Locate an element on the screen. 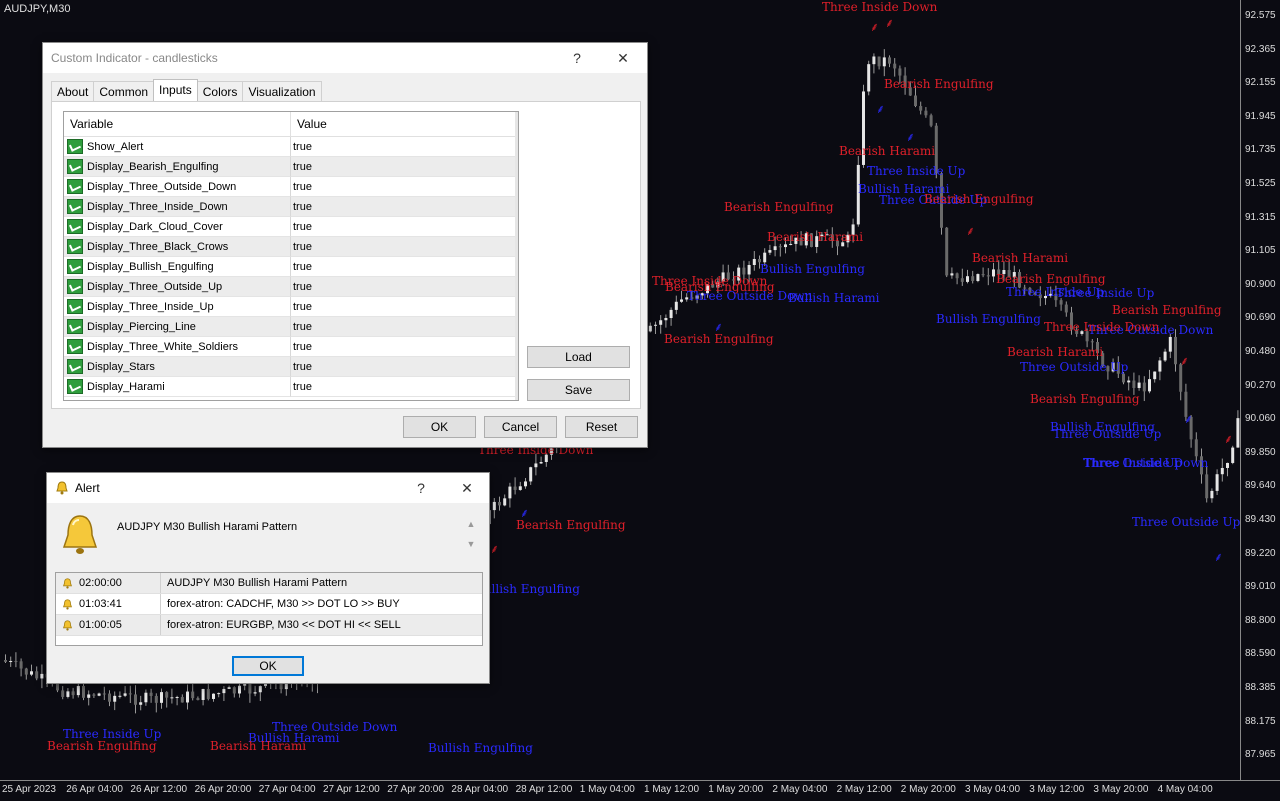 The width and height of the screenshot is (1280, 801). table-row: Display_Three_Inside_Up true is located at coordinates (291, 307).